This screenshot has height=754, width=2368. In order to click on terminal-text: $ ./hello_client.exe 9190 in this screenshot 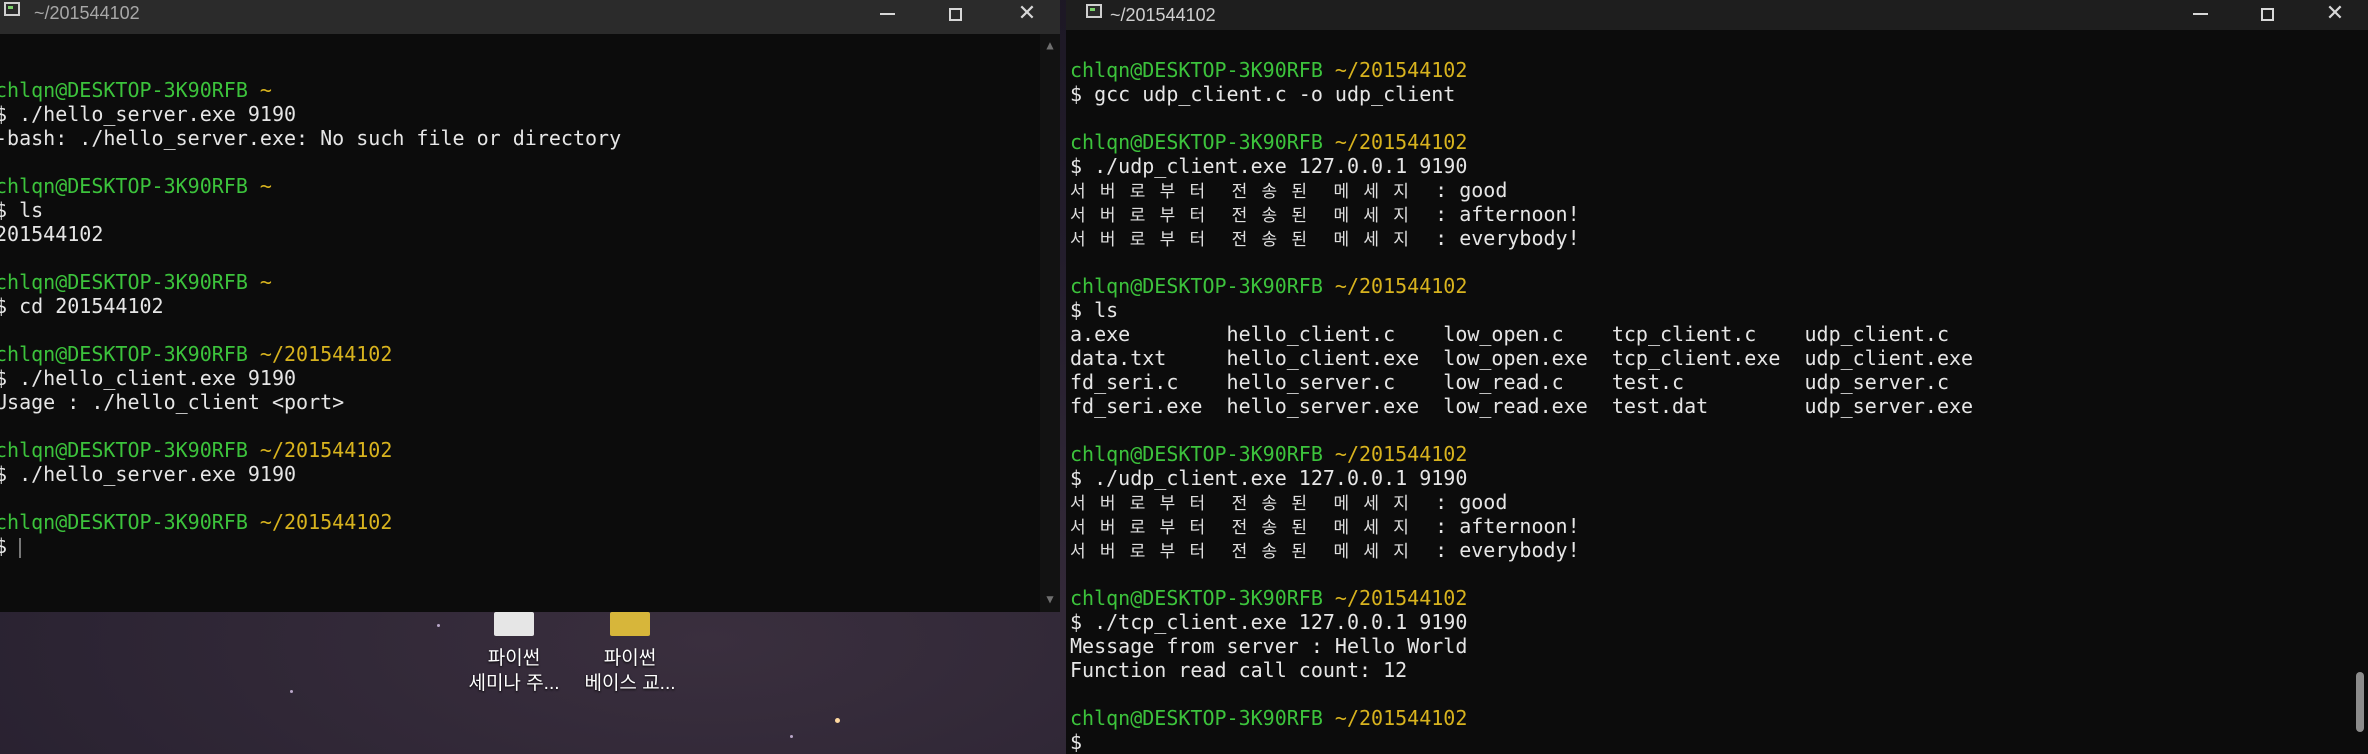, I will do `click(148, 378)`.